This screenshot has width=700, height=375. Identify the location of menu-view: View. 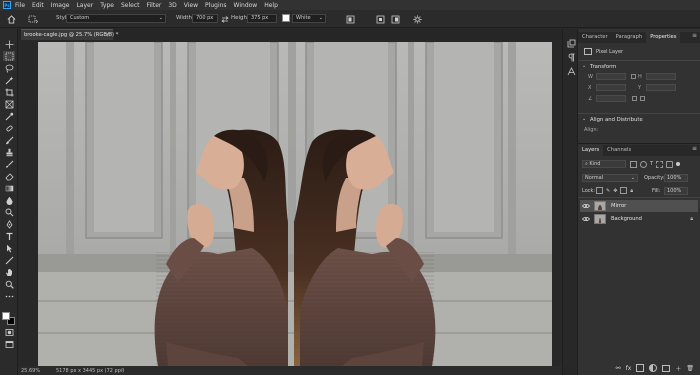
(191, 5).